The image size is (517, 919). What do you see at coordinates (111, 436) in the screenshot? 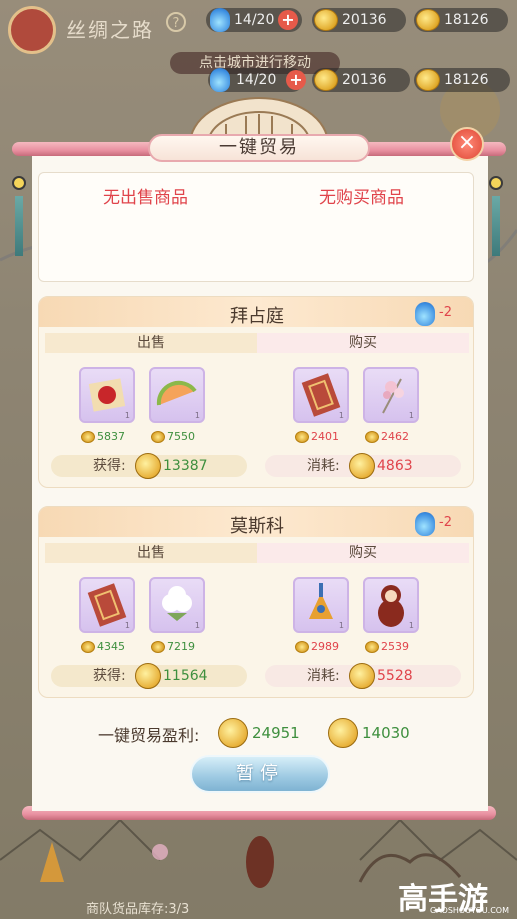
I see `sell-price: 5837` at bounding box center [111, 436].